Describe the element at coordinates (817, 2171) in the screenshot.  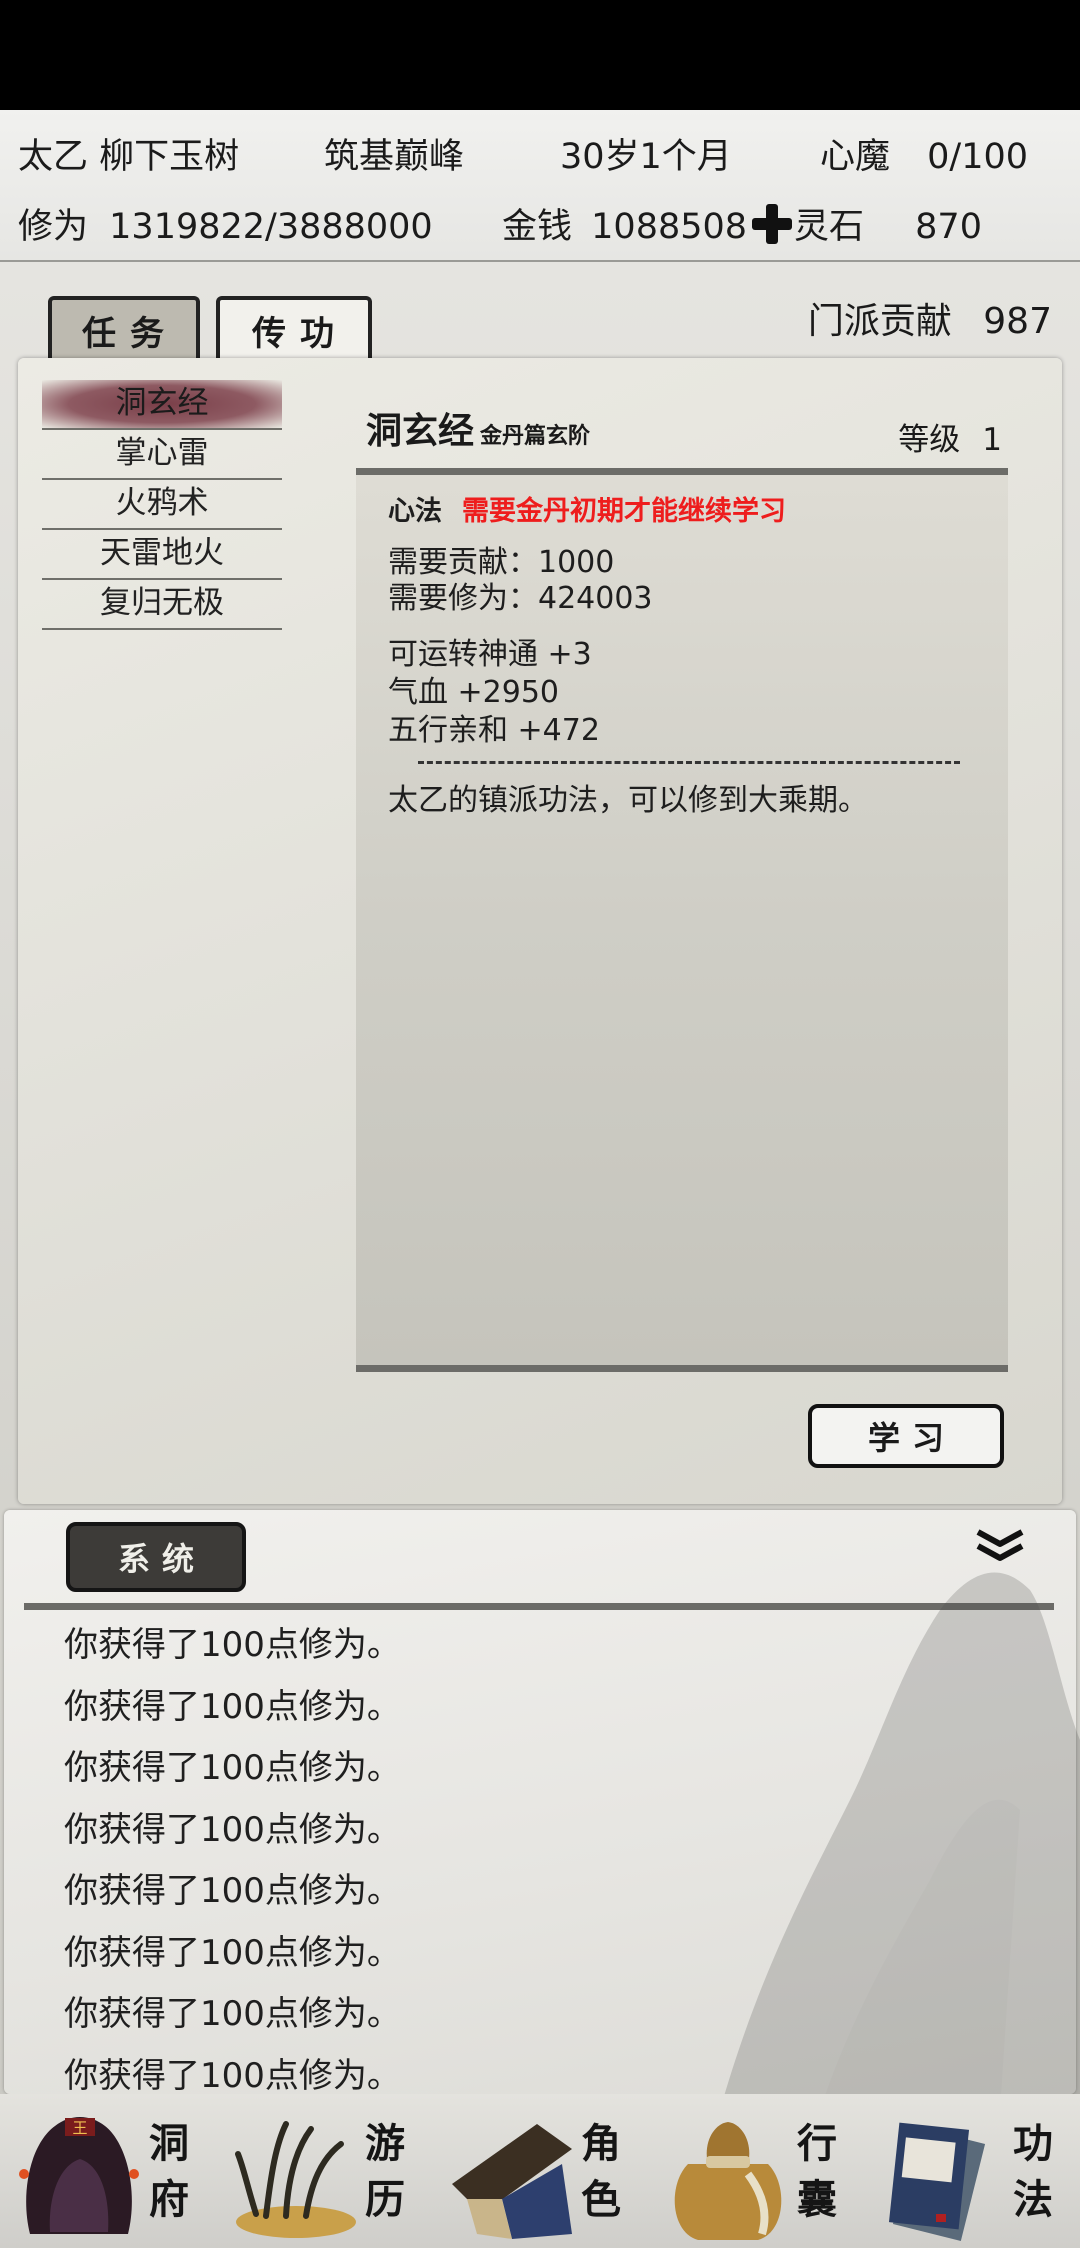
I see `nav-bag-label: 行囊` at that location.